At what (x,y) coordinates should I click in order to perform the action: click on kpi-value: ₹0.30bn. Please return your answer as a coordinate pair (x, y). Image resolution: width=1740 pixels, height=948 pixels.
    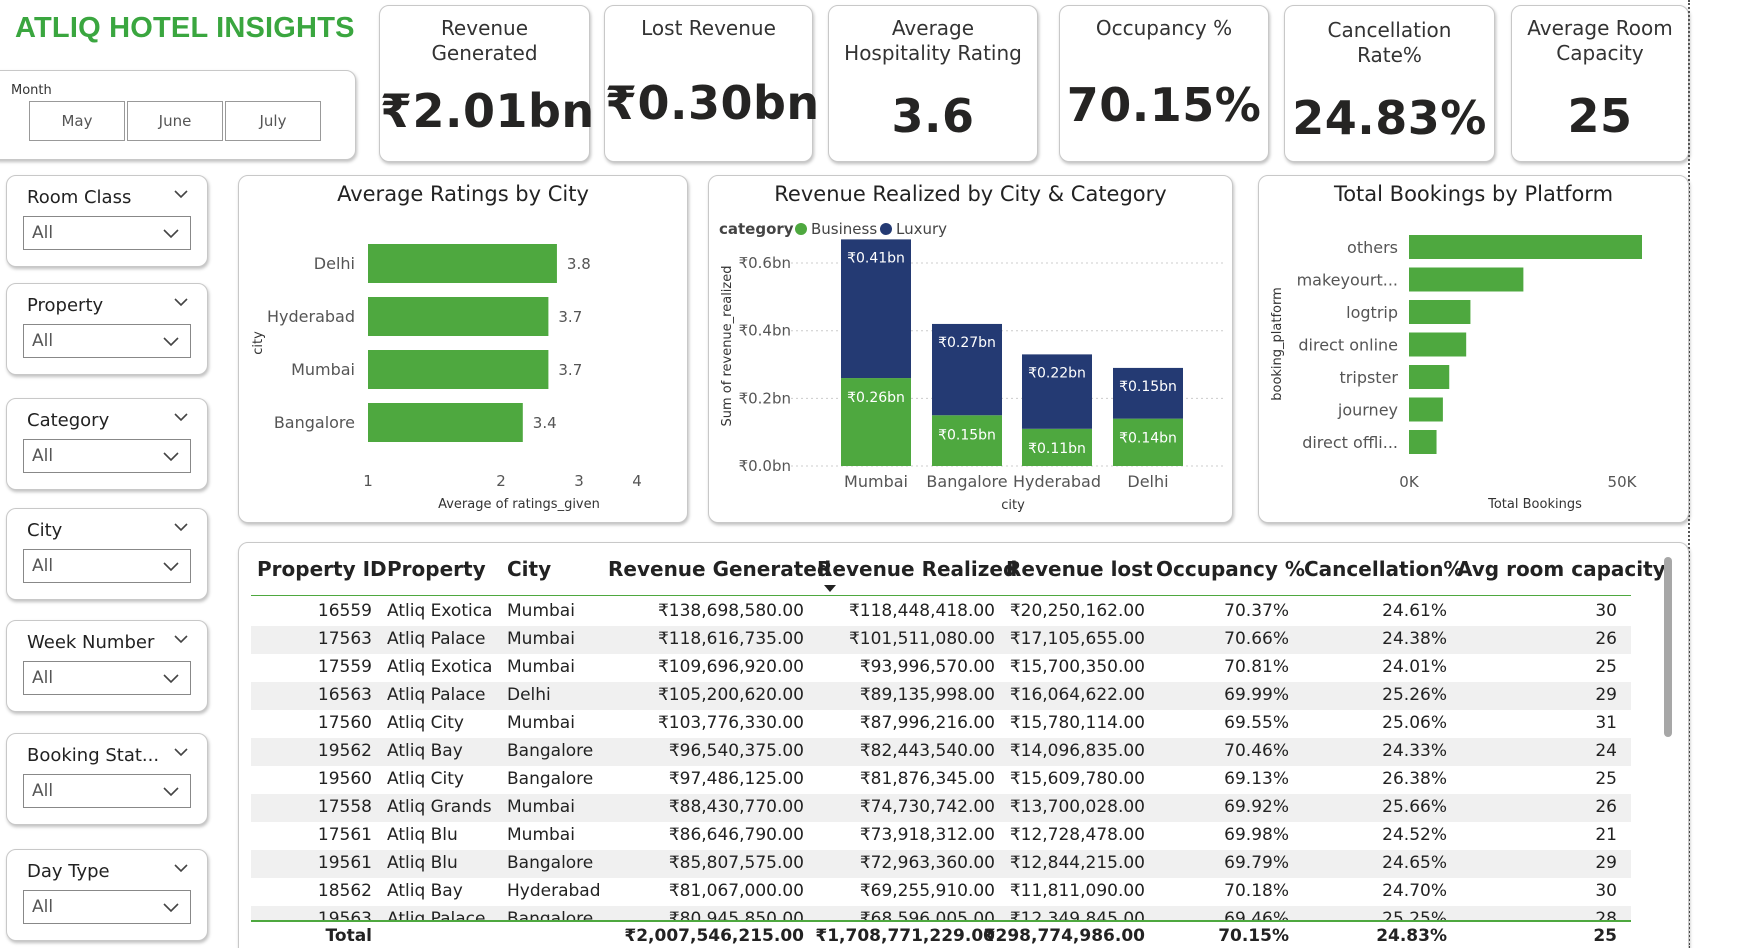
    Looking at the image, I should click on (712, 103).